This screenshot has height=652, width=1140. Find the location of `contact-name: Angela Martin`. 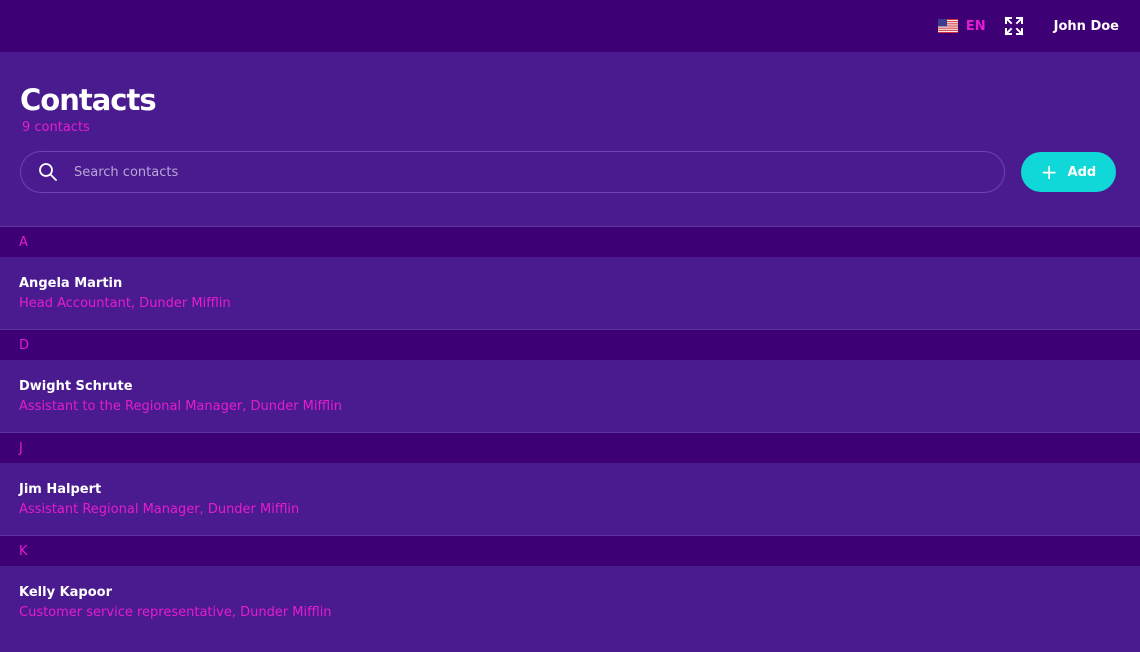

contact-name: Angela Martin is located at coordinates (71, 283).